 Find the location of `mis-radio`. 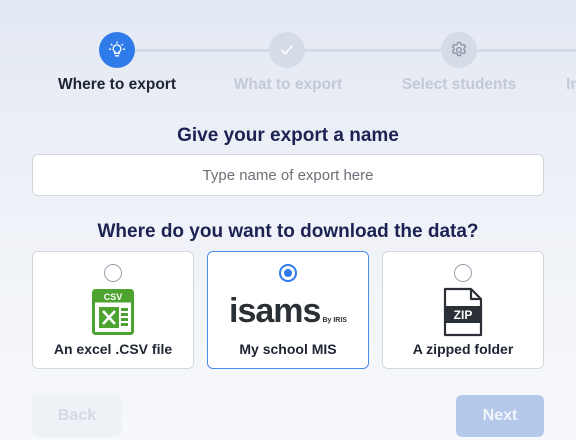

mis-radio is located at coordinates (288, 273).